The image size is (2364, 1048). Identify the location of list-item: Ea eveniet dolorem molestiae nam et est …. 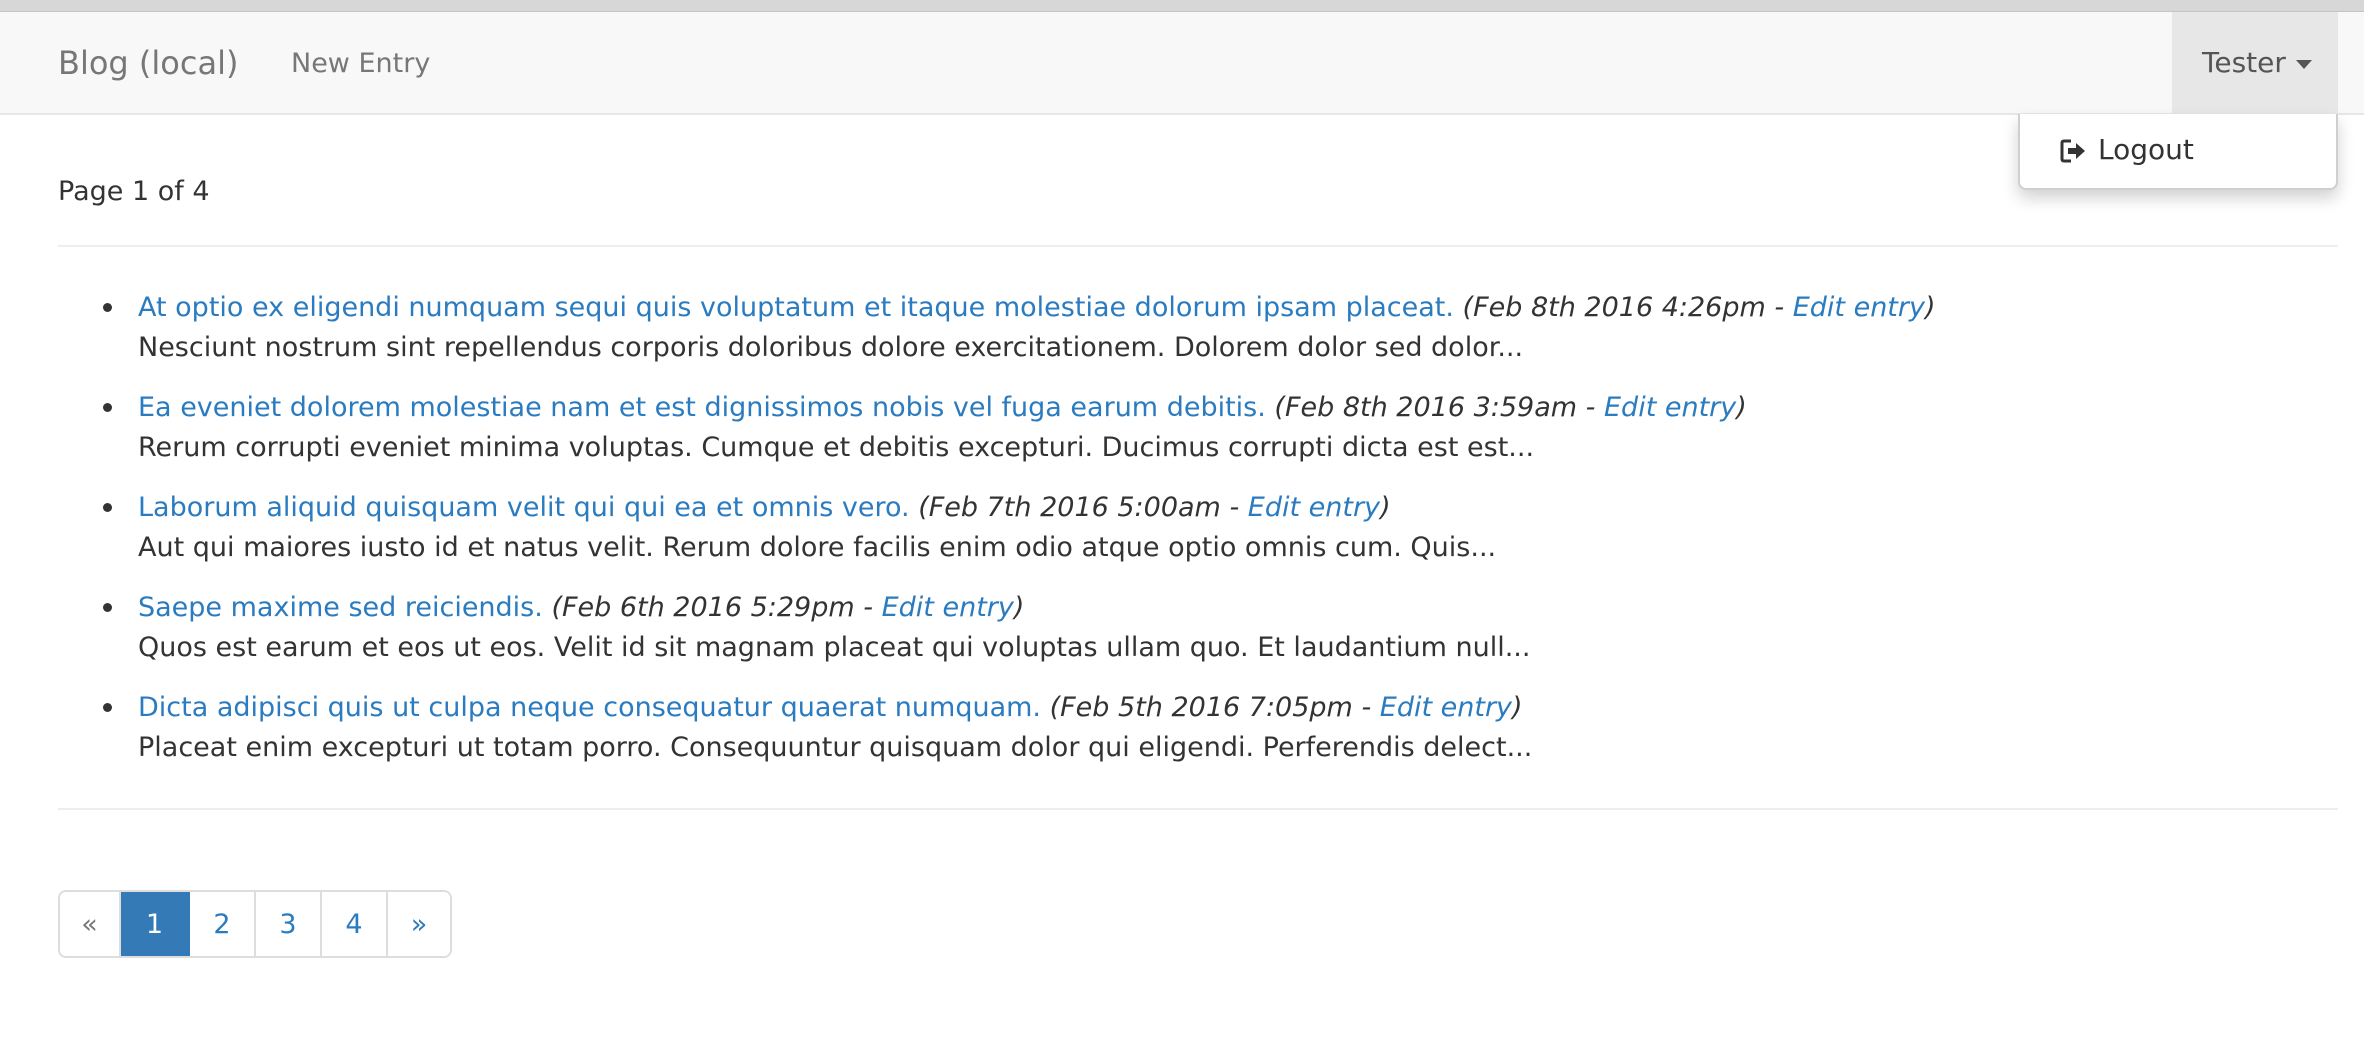
(1158, 438).